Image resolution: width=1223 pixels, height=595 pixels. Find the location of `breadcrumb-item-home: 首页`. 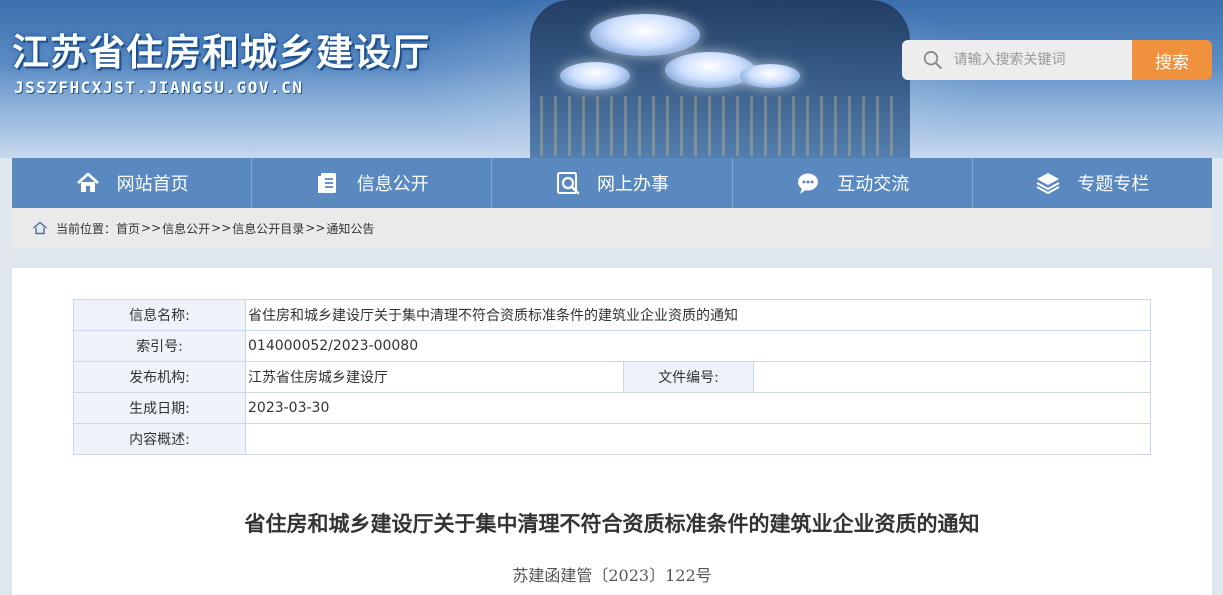

breadcrumb-item-home: 首页 is located at coordinates (128, 228).